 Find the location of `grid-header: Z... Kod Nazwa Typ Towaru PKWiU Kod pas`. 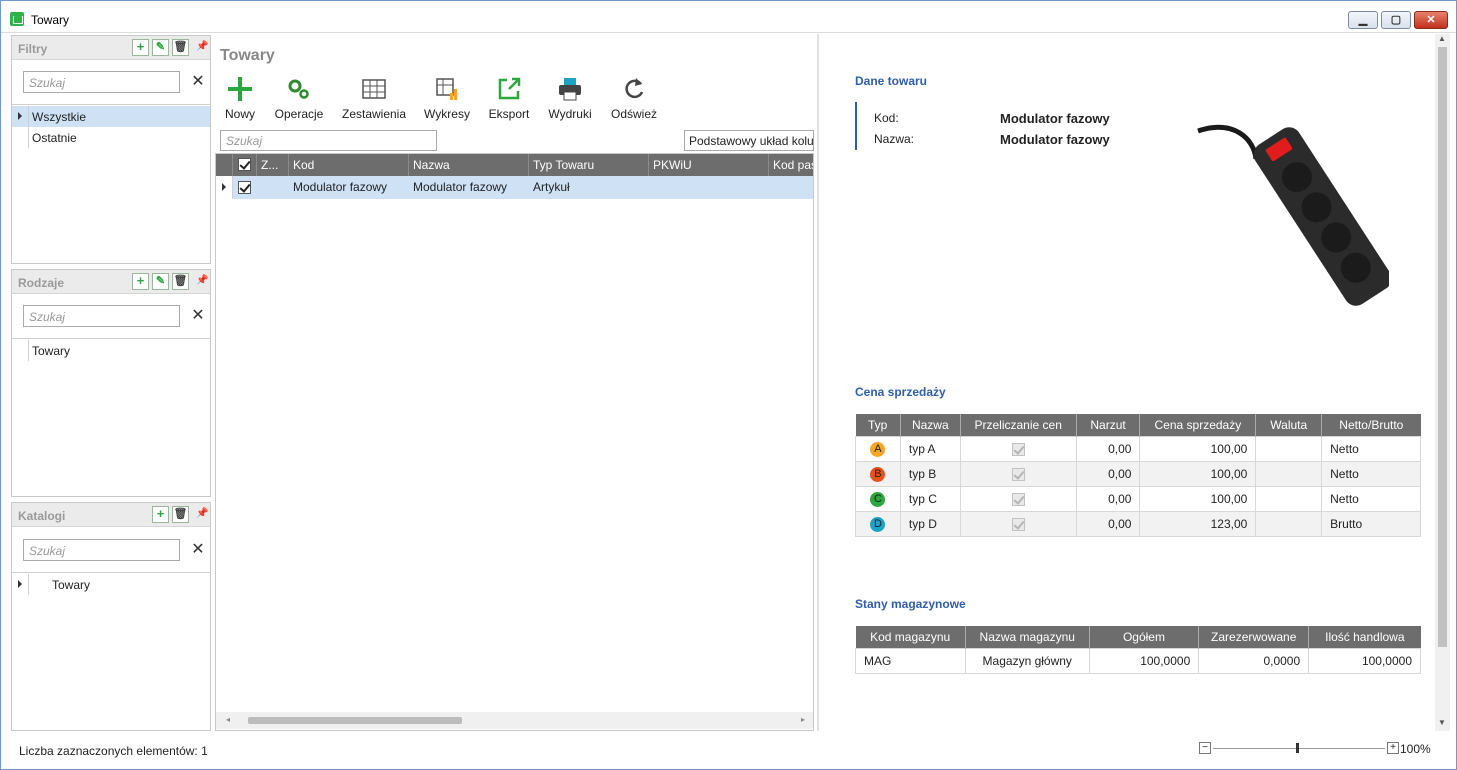

grid-header: Z... Kod Nazwa Typ Towaru PKWiU Kod pas is located at coordinates (514, 165).